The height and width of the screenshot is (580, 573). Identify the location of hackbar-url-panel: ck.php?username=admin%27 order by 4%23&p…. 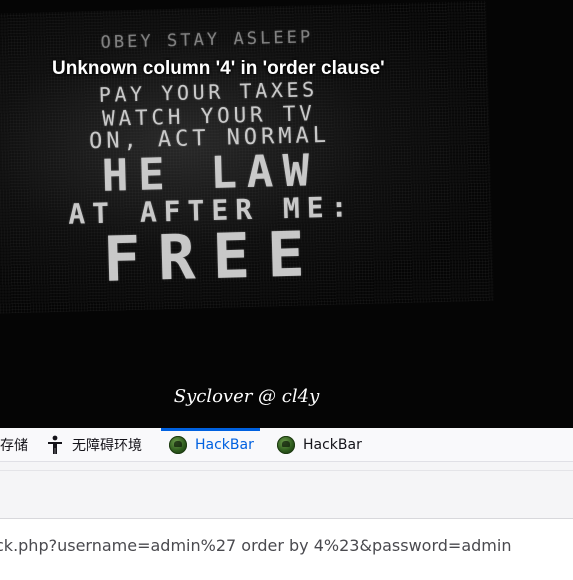
(286, 549).